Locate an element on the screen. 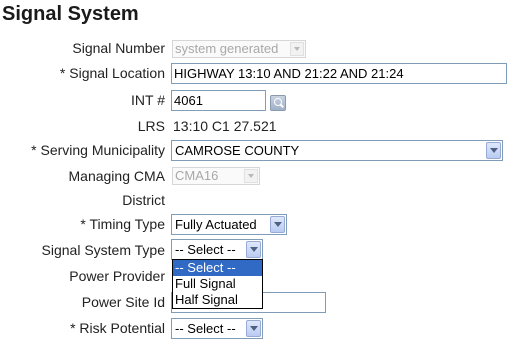 The height and width of the screenshot is (341, 509). signal-number-label: Signal Number is located at coordinates (118, 48).